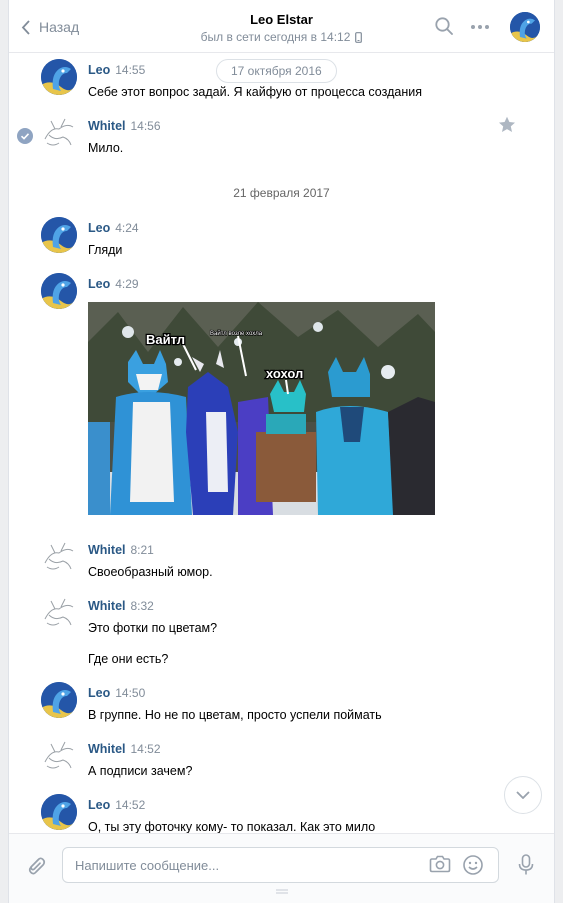 Image resolution: width=563 pixels, height=903 pixels. I want to click on fursuit-photo-image: Вайтл Вайтл возле хохла хохол, so click(261, 408).